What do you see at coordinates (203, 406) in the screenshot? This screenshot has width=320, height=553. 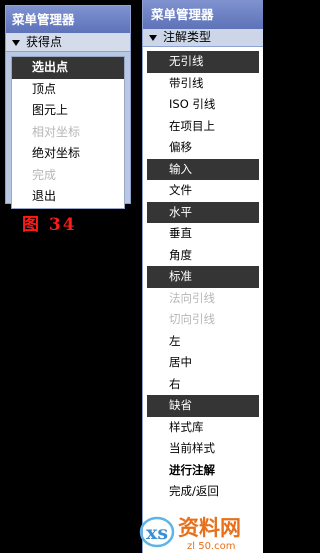 I see `menu-item: 缺省` at bounding box center [203, 406].